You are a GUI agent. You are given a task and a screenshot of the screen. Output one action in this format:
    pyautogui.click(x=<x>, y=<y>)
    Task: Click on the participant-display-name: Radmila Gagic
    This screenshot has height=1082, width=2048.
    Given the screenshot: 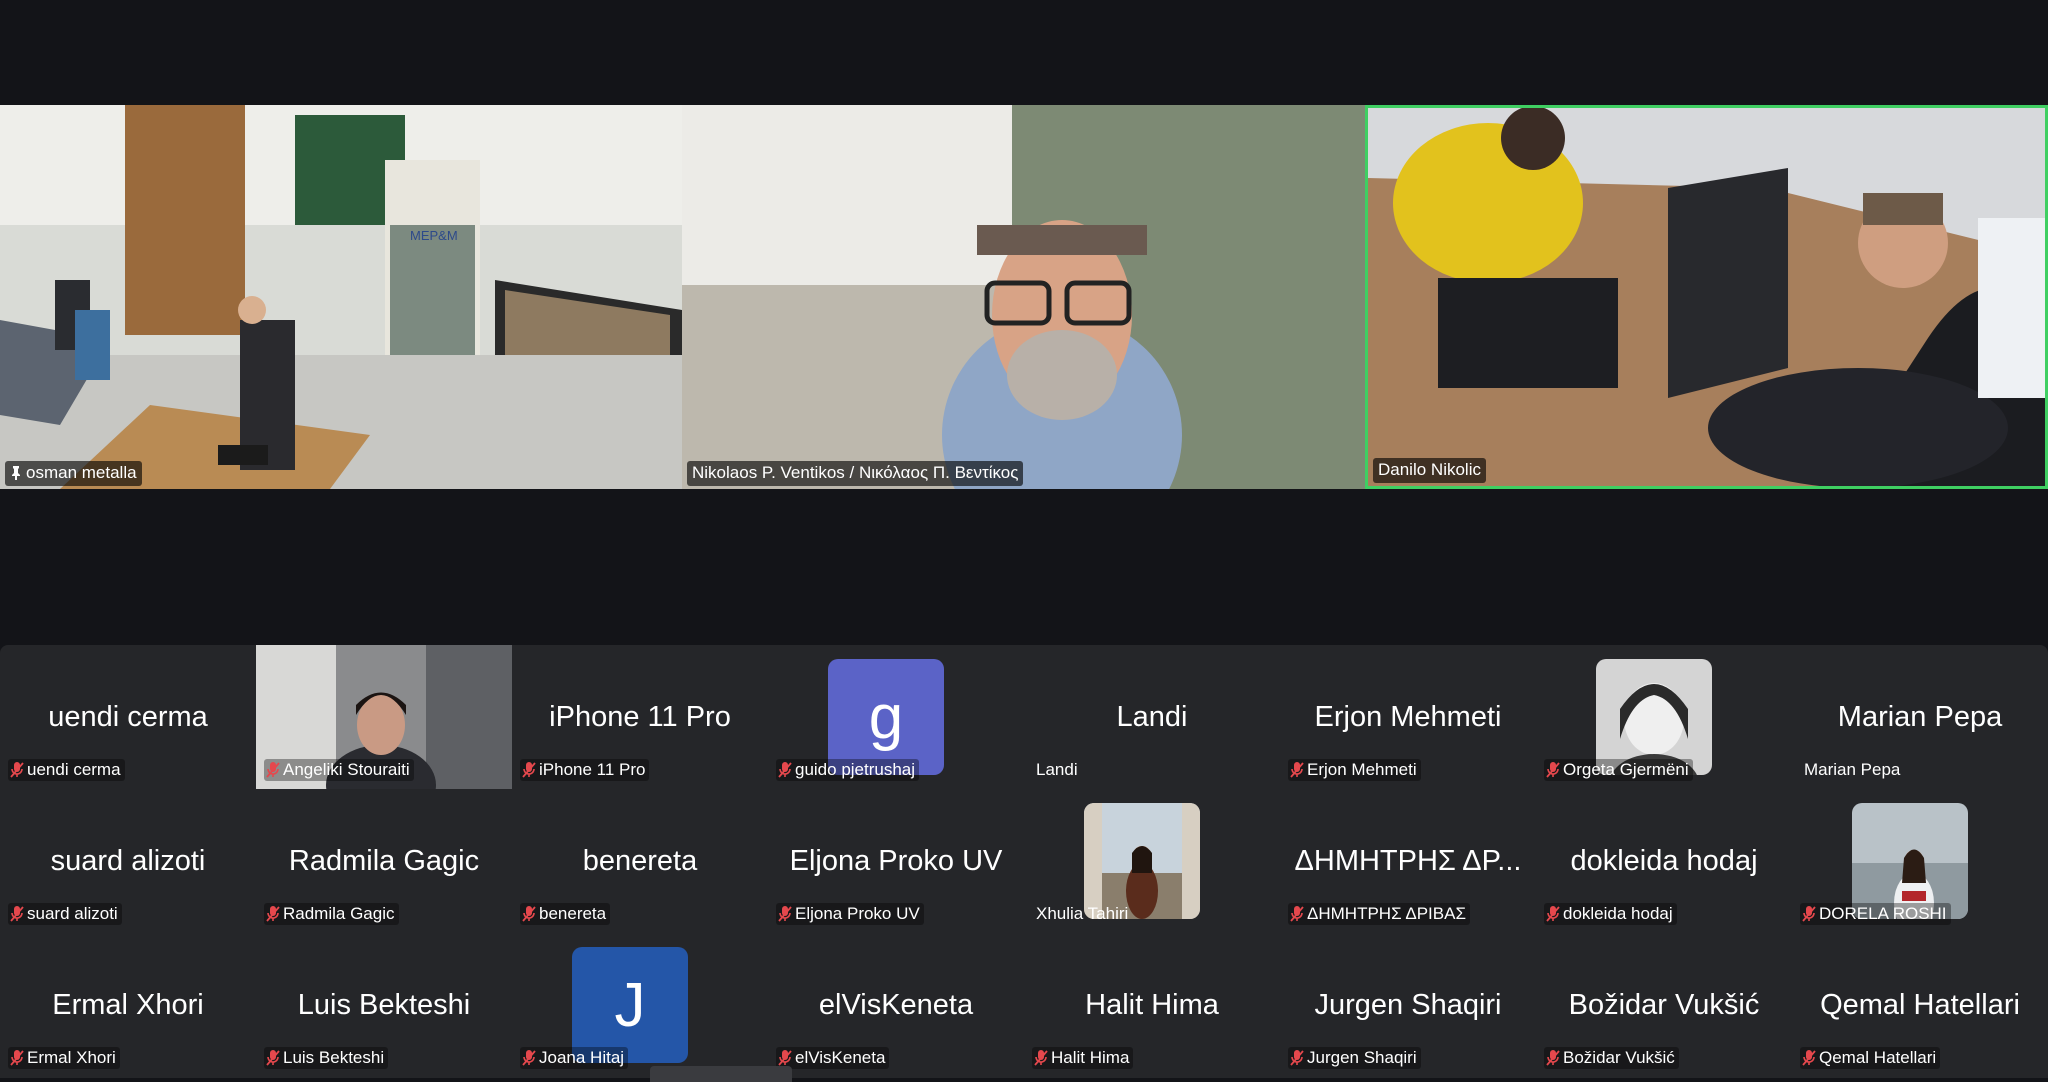 What is the action you would take?
    pyautogui.click(x=384, y=861)
    